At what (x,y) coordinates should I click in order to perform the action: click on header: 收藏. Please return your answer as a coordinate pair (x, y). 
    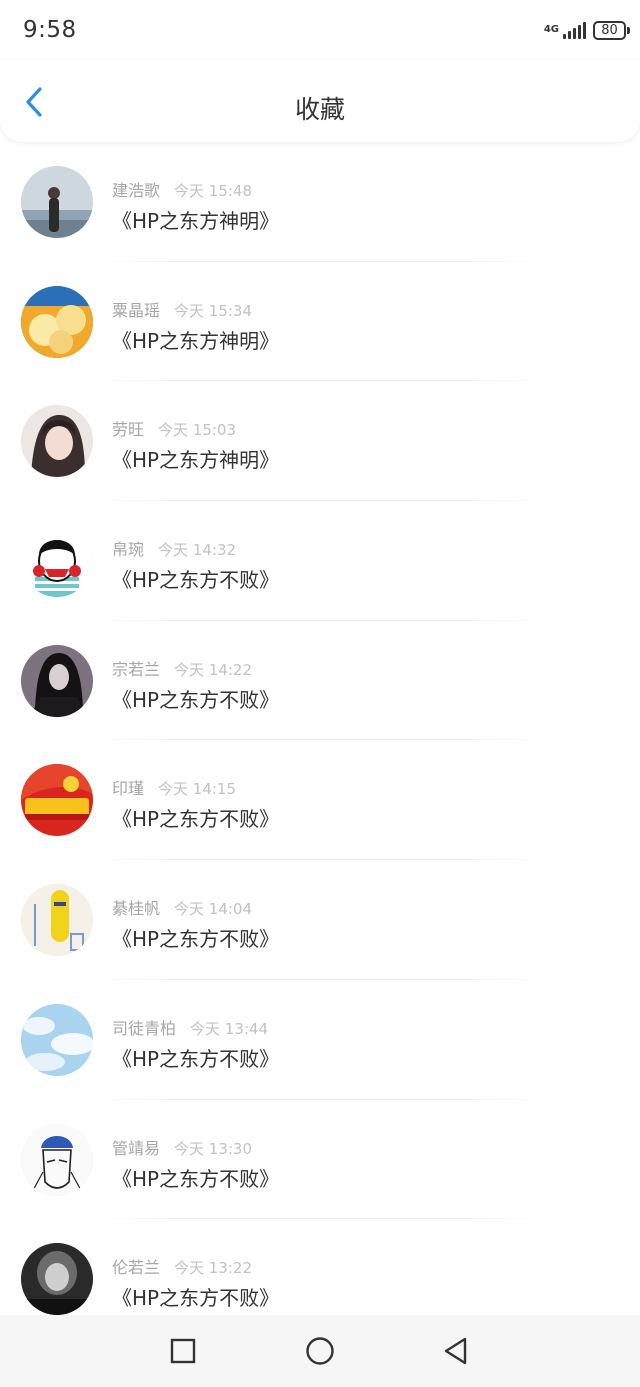
    Looking at the image, I should click on (320, 101).